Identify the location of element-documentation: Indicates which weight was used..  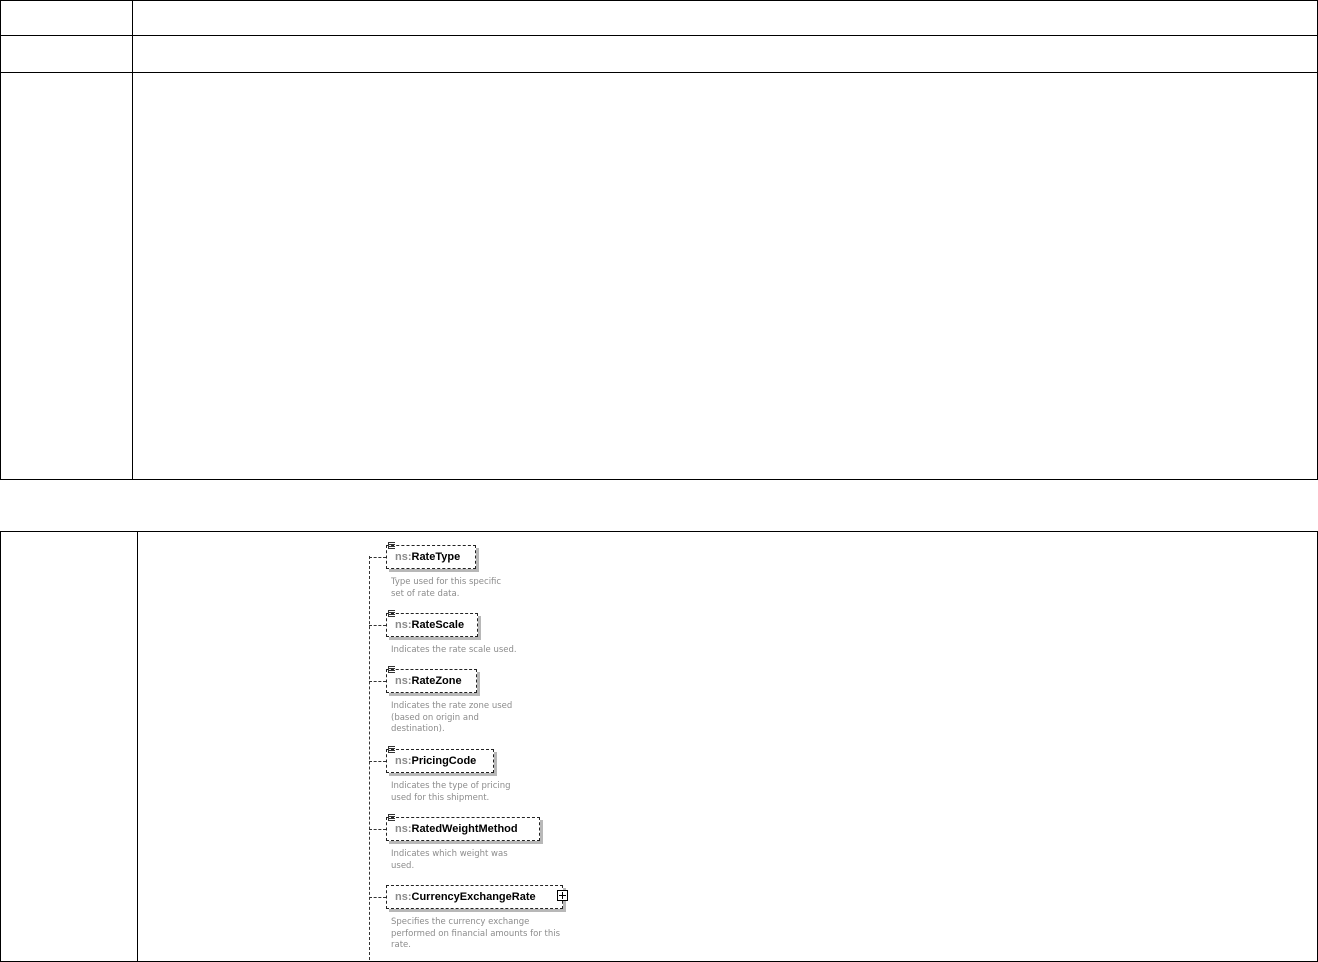
(449, 860).